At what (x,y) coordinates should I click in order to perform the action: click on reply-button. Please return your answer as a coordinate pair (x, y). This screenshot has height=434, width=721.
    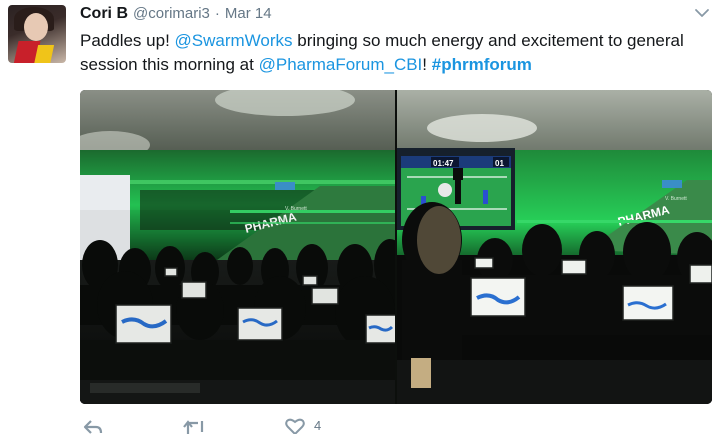
    Looking at the image, I should click on (93, 426).